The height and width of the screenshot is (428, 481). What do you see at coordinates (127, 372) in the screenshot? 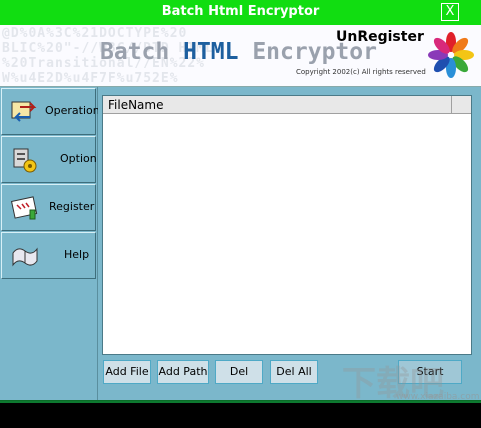
I see `add-file-button: Add File` at bounding box center [127, 372].